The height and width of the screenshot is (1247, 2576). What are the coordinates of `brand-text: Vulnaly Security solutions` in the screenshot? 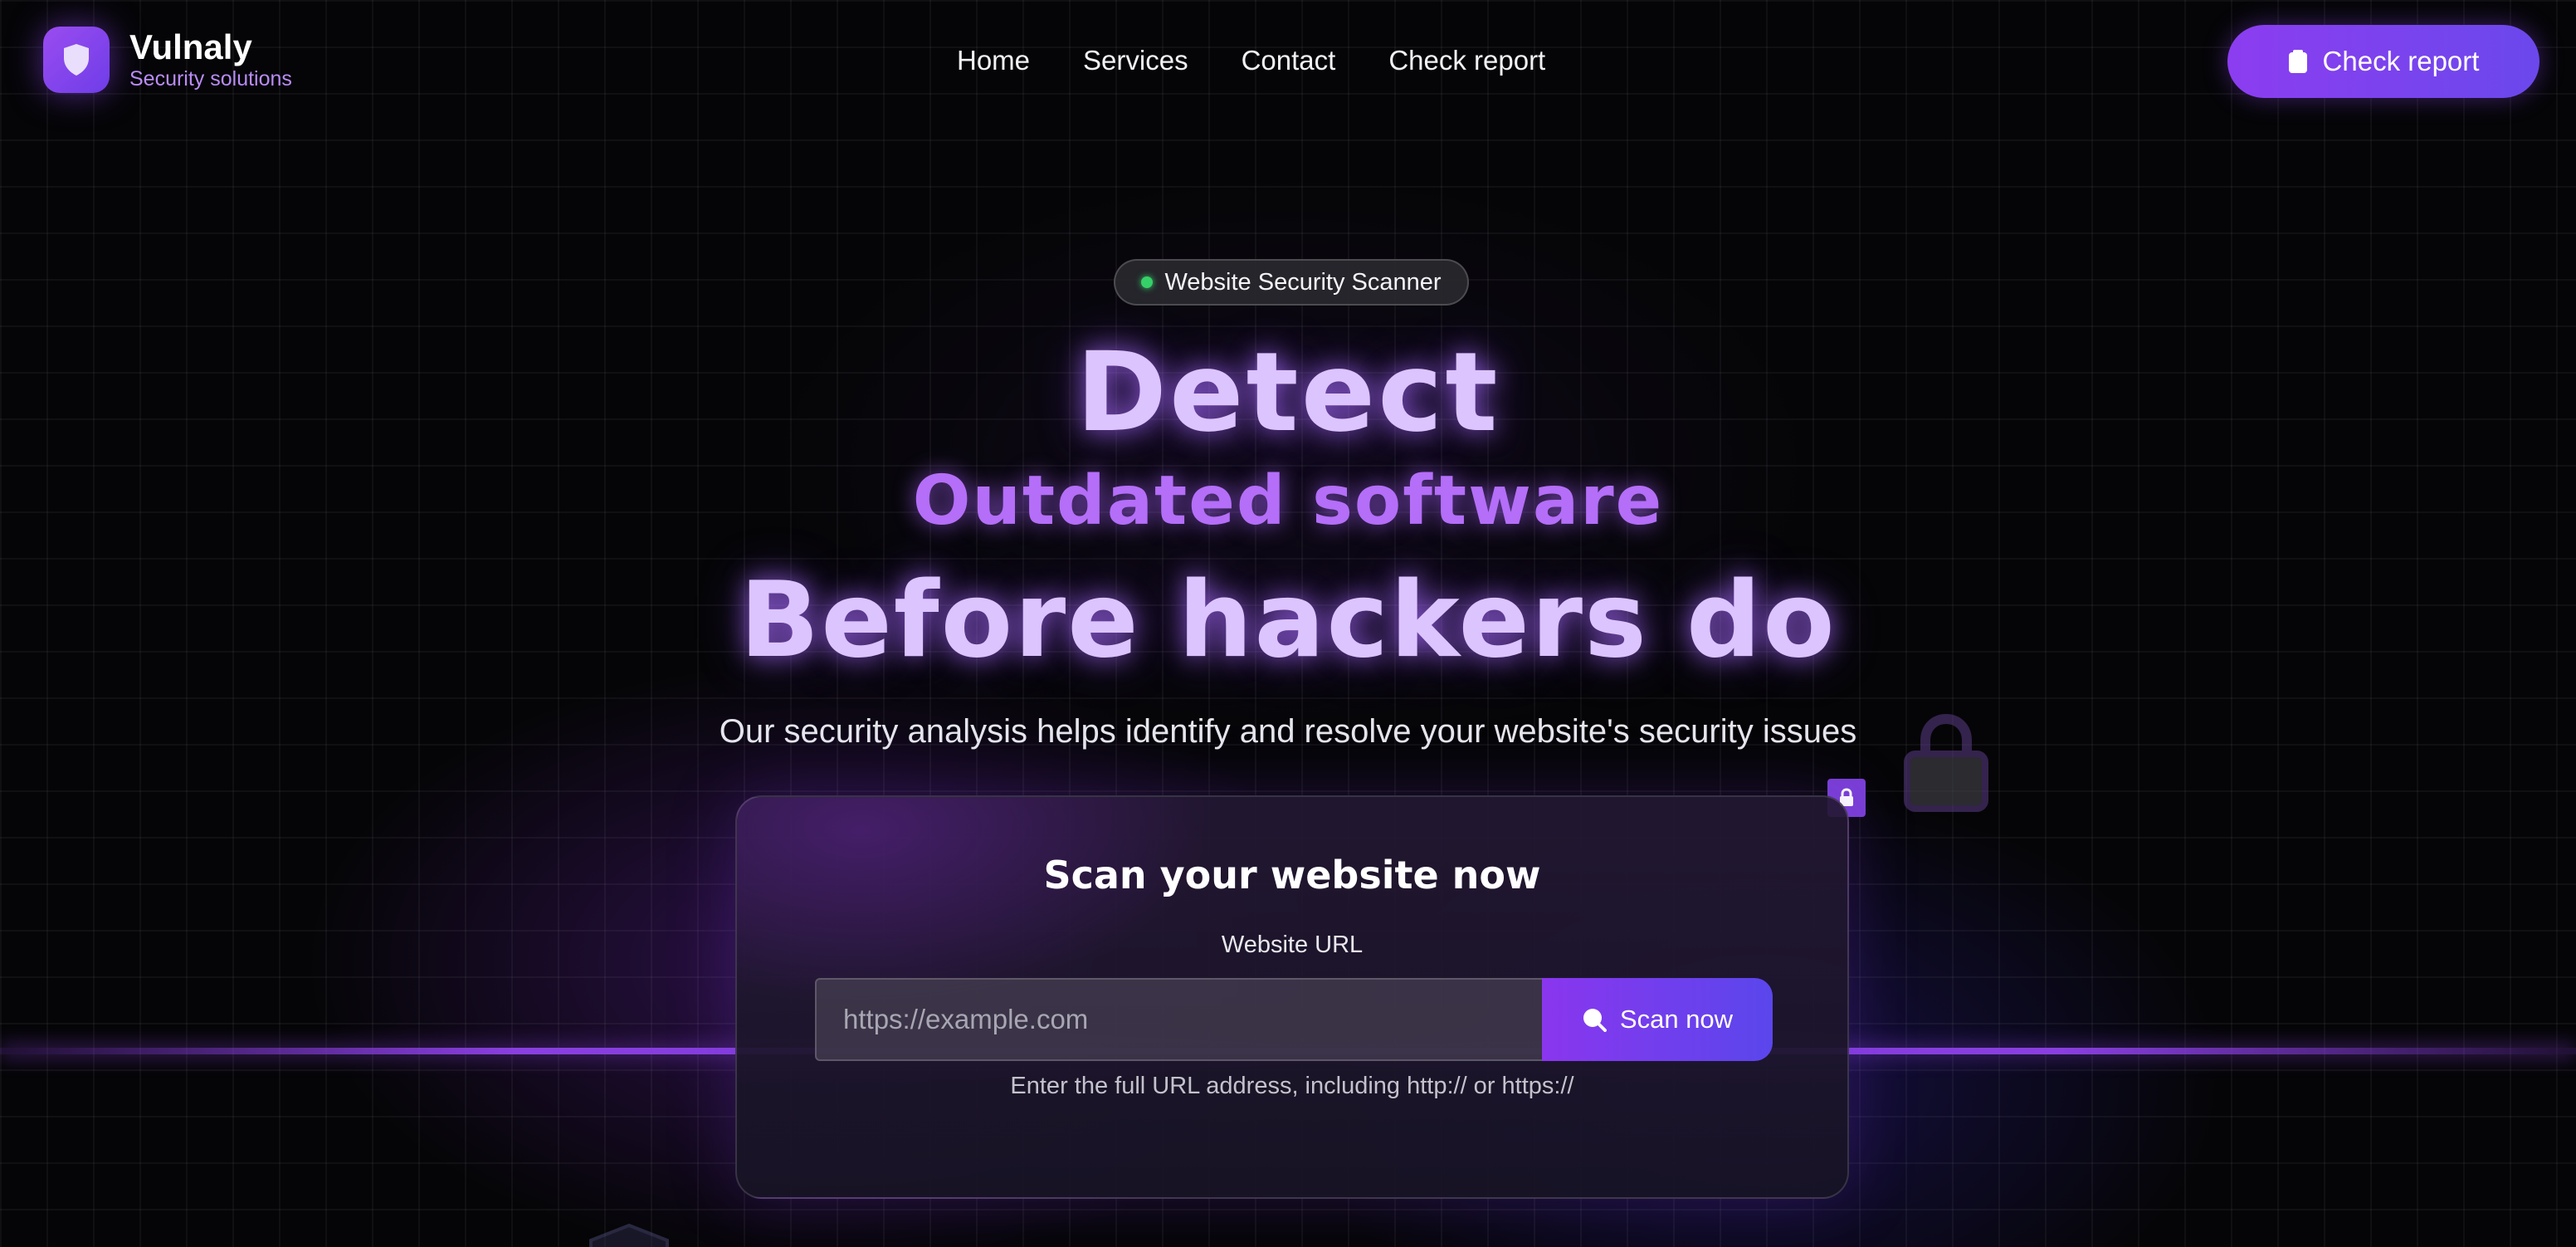 It's located at (211, 59).